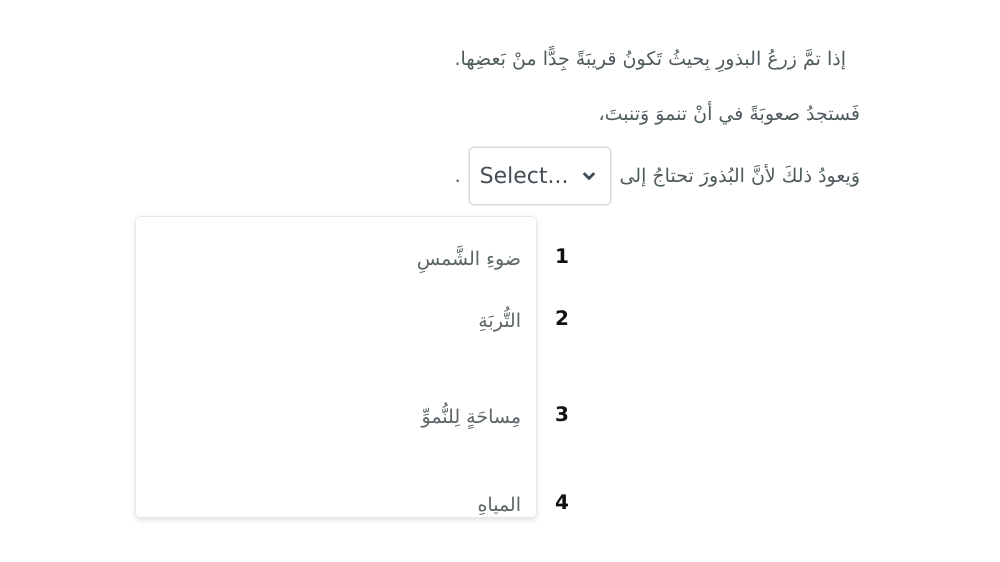 This screenshot has height=562, width=1000. Describe the element at coordinates (471, 417) in the screenshot. I see `dropdown-option: مِساحَةٍ لِلنُّموِّ` at that location.